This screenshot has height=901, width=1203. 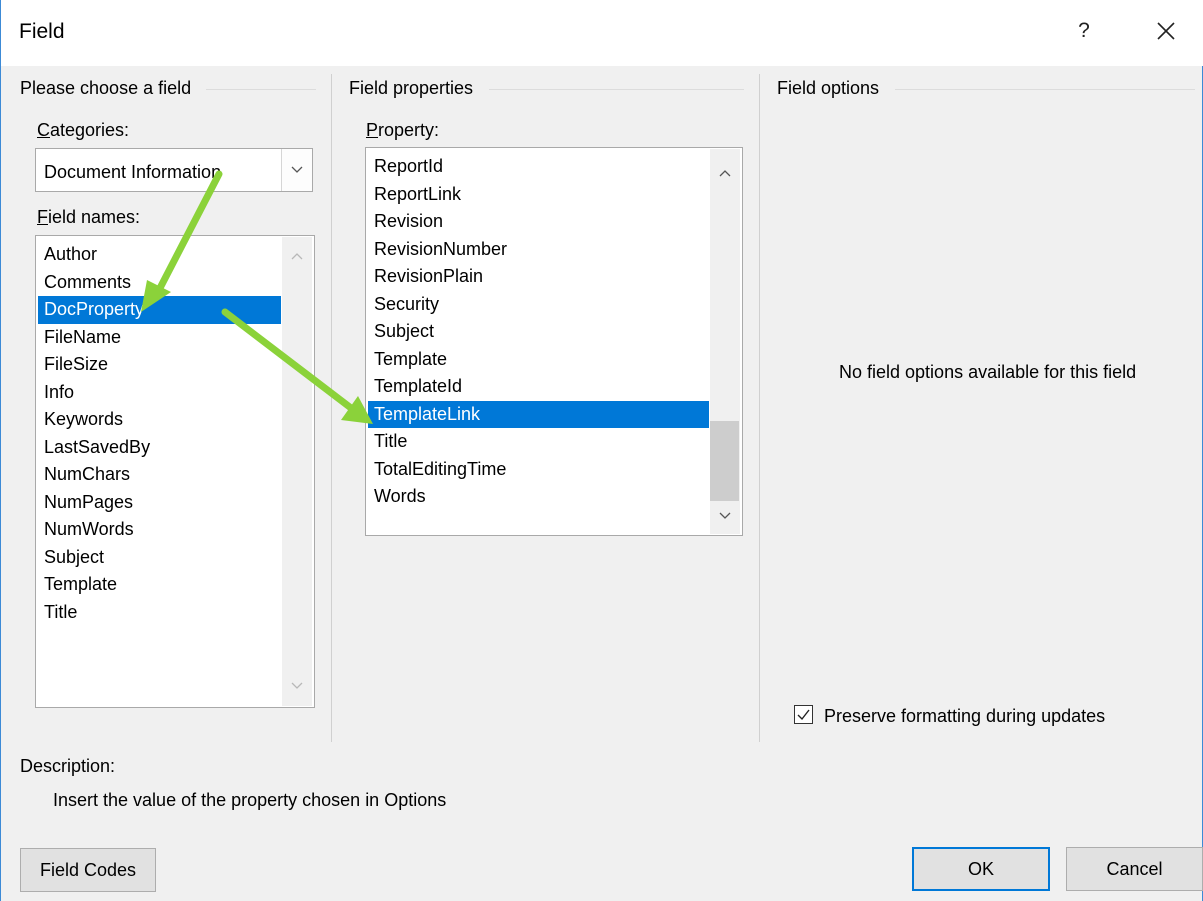 I want to click on list-item: Security, so click(x=538, y=305).